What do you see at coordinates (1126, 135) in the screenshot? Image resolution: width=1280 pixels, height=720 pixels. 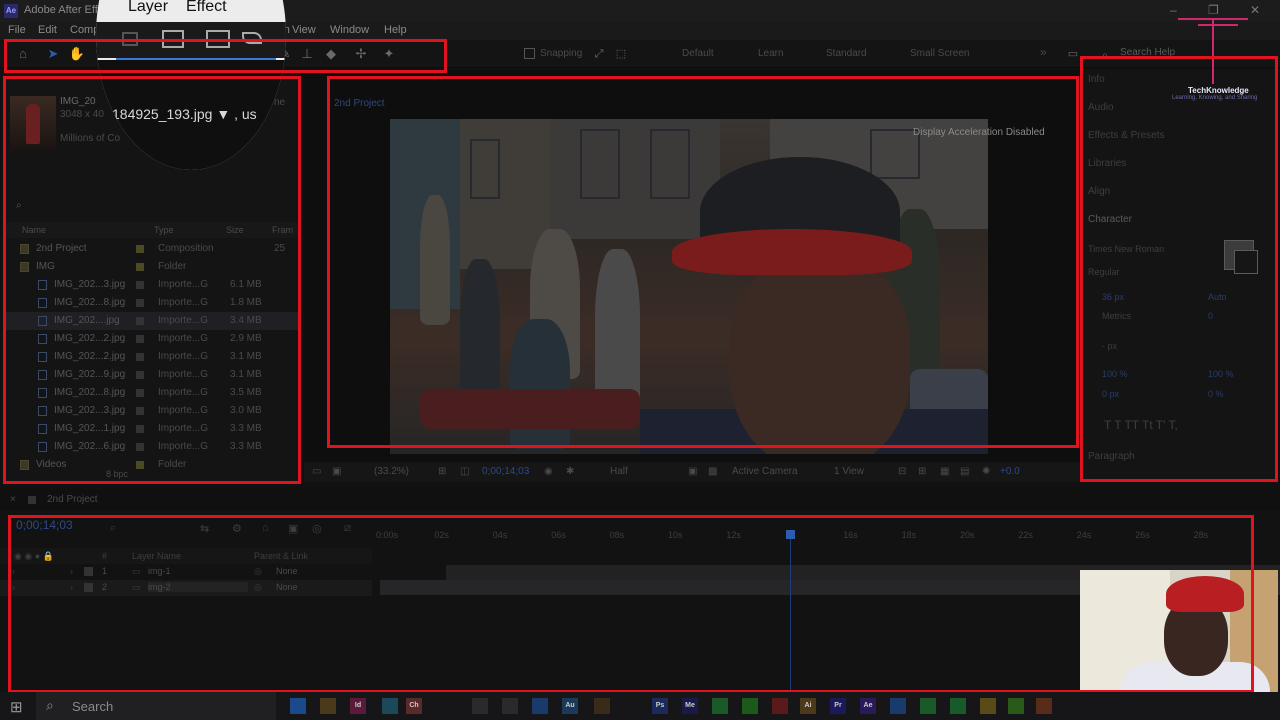 I see `panel-effects-presets: Effects & Presets` at bounding box center [1126, 135].